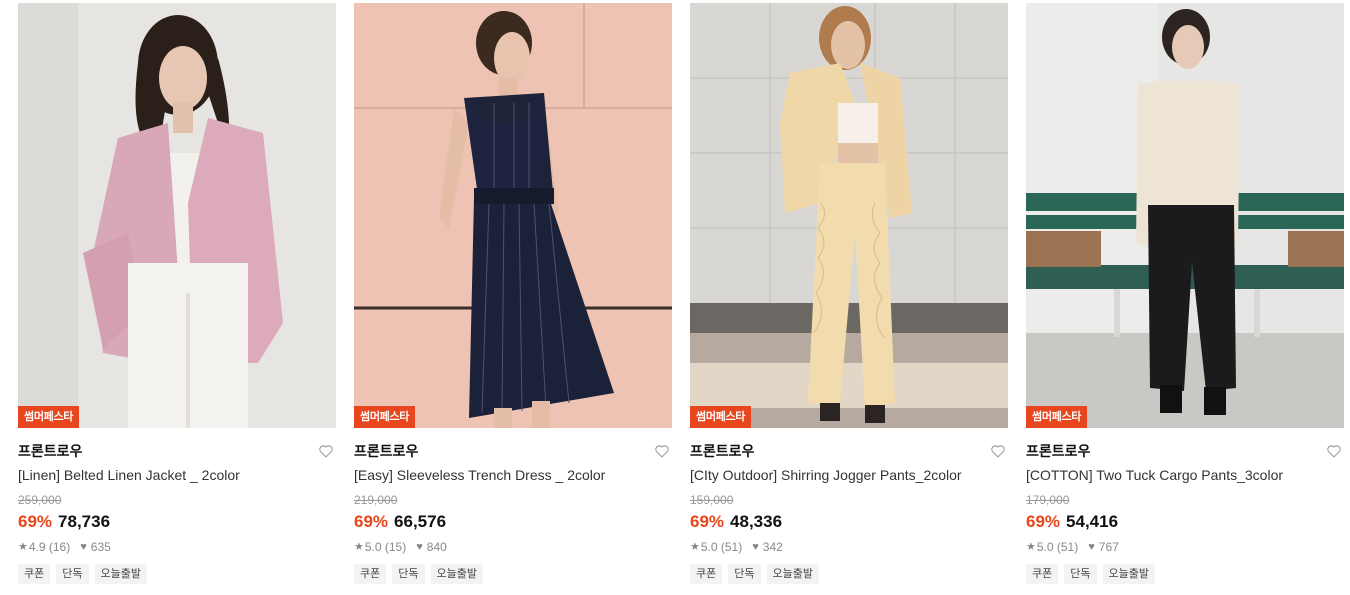 The image size is (1350, 595). What do you see at coordinates (385, 547) in the screenshot?
I see `rating-text: 5.0 (15)` at bounding box center [385, 547].